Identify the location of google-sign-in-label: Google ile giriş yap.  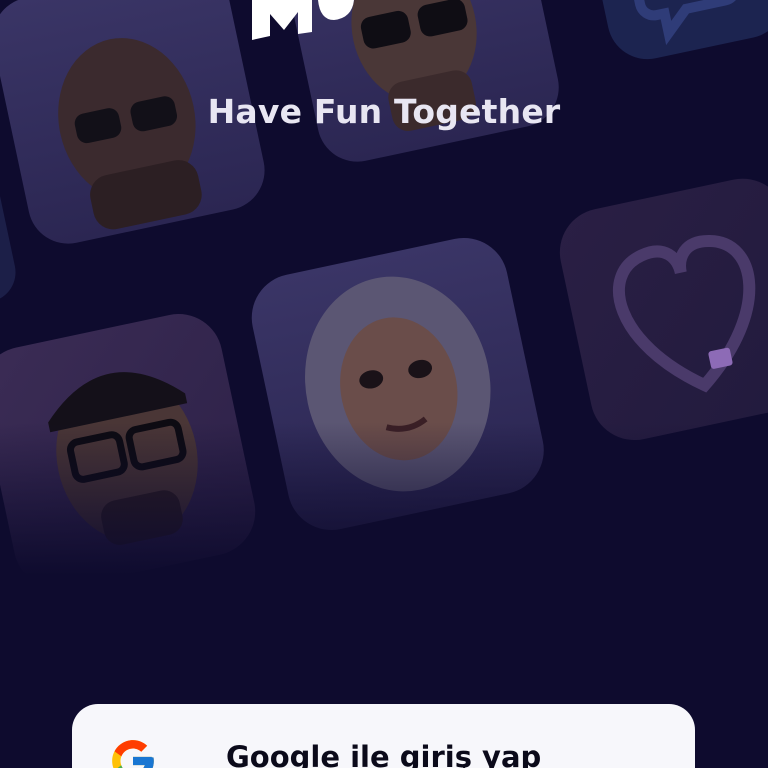
(384, 754).